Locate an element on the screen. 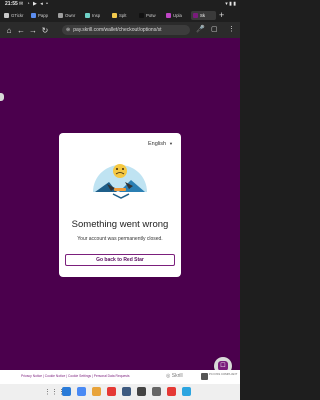  pci-badge-text: PCI DSS COMPLIANT is located at coordinates (223, 374).